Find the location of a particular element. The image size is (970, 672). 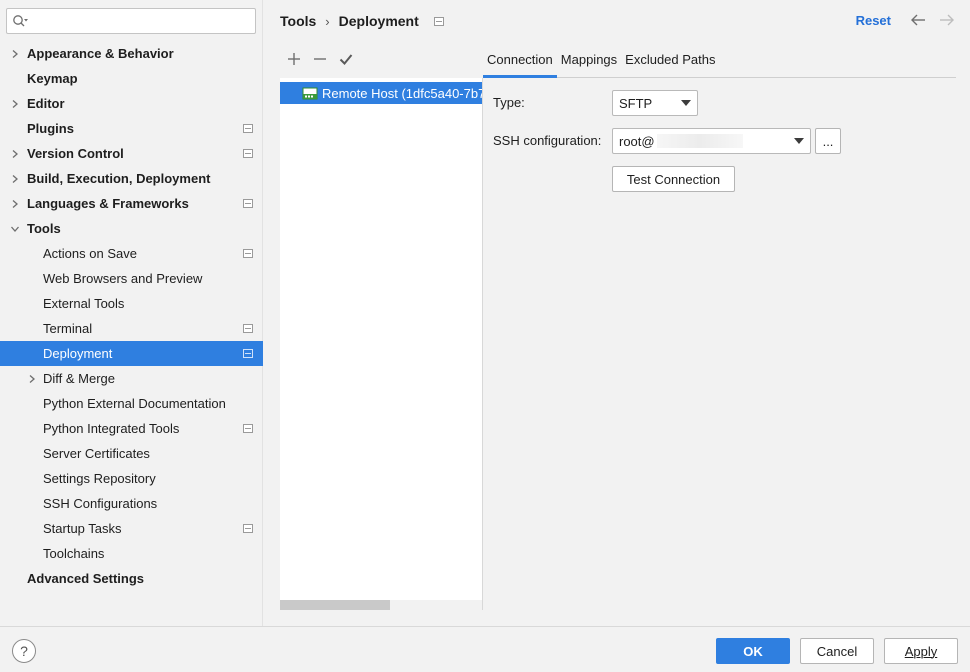

dialog-footer: ? OK Cancel Apply is located at coordinates (485, 649).